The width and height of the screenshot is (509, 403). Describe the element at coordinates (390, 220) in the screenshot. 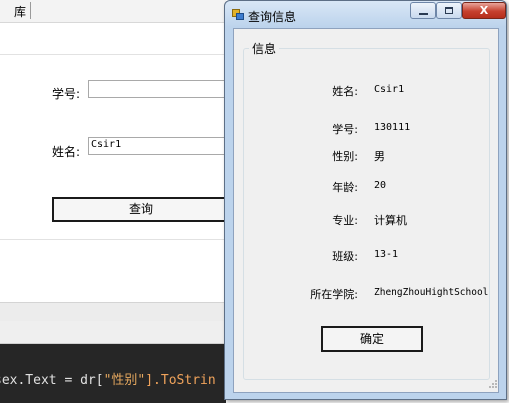

I see `field-value-major: 计算机` at that location.